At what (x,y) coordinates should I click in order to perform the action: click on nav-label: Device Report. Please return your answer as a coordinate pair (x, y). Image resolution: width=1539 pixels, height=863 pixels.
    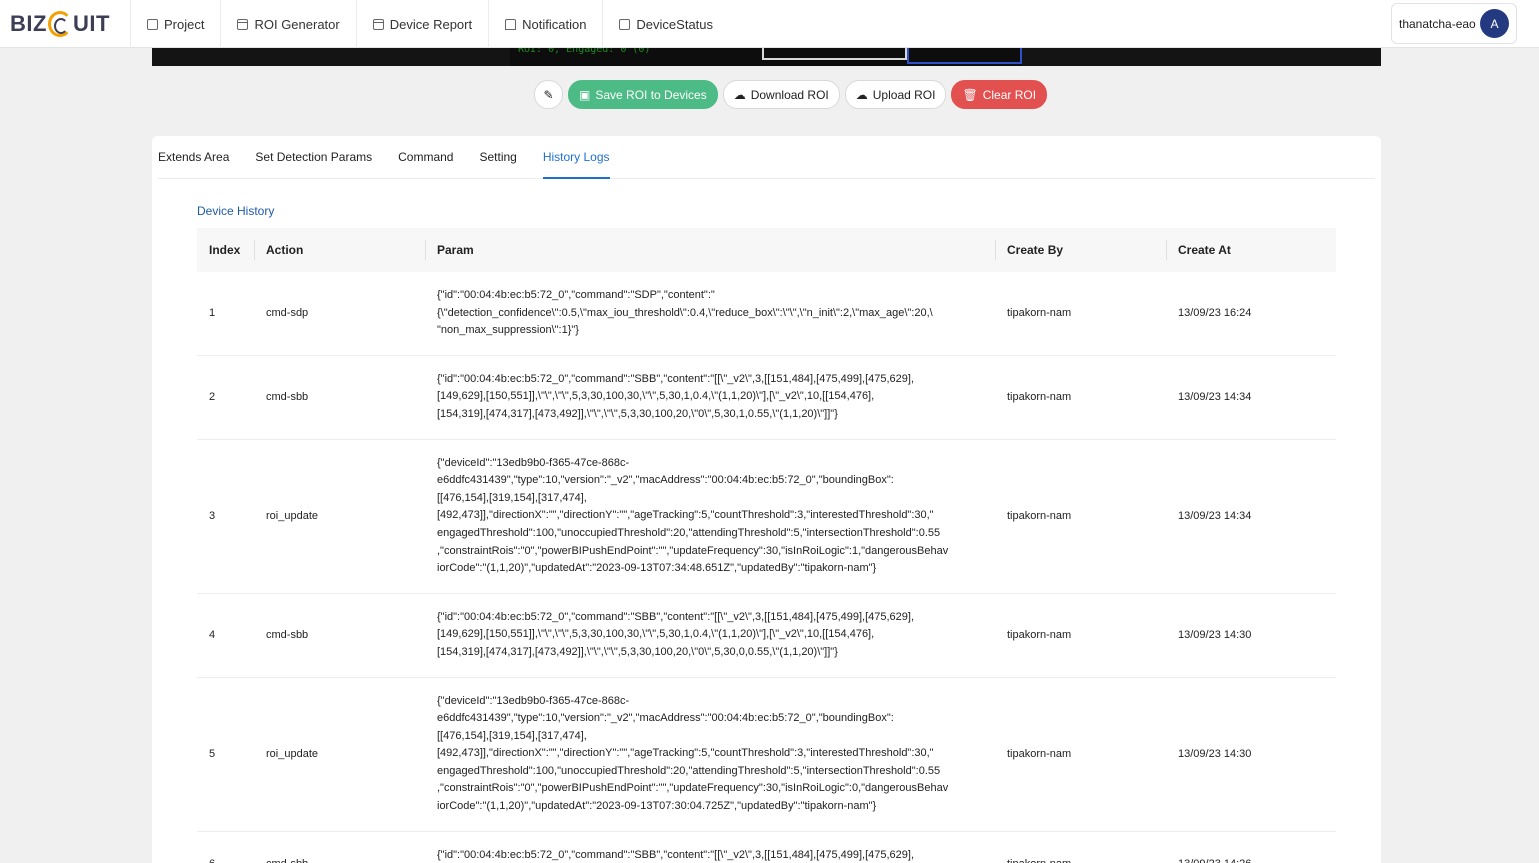
    Looking at the image, I should click on (431, 24).